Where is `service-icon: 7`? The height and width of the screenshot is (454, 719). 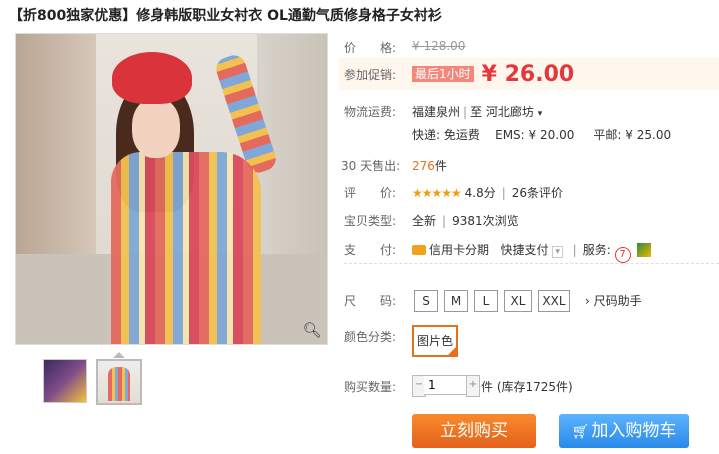
service-icon: 7 is located at coordinates (622, 255).